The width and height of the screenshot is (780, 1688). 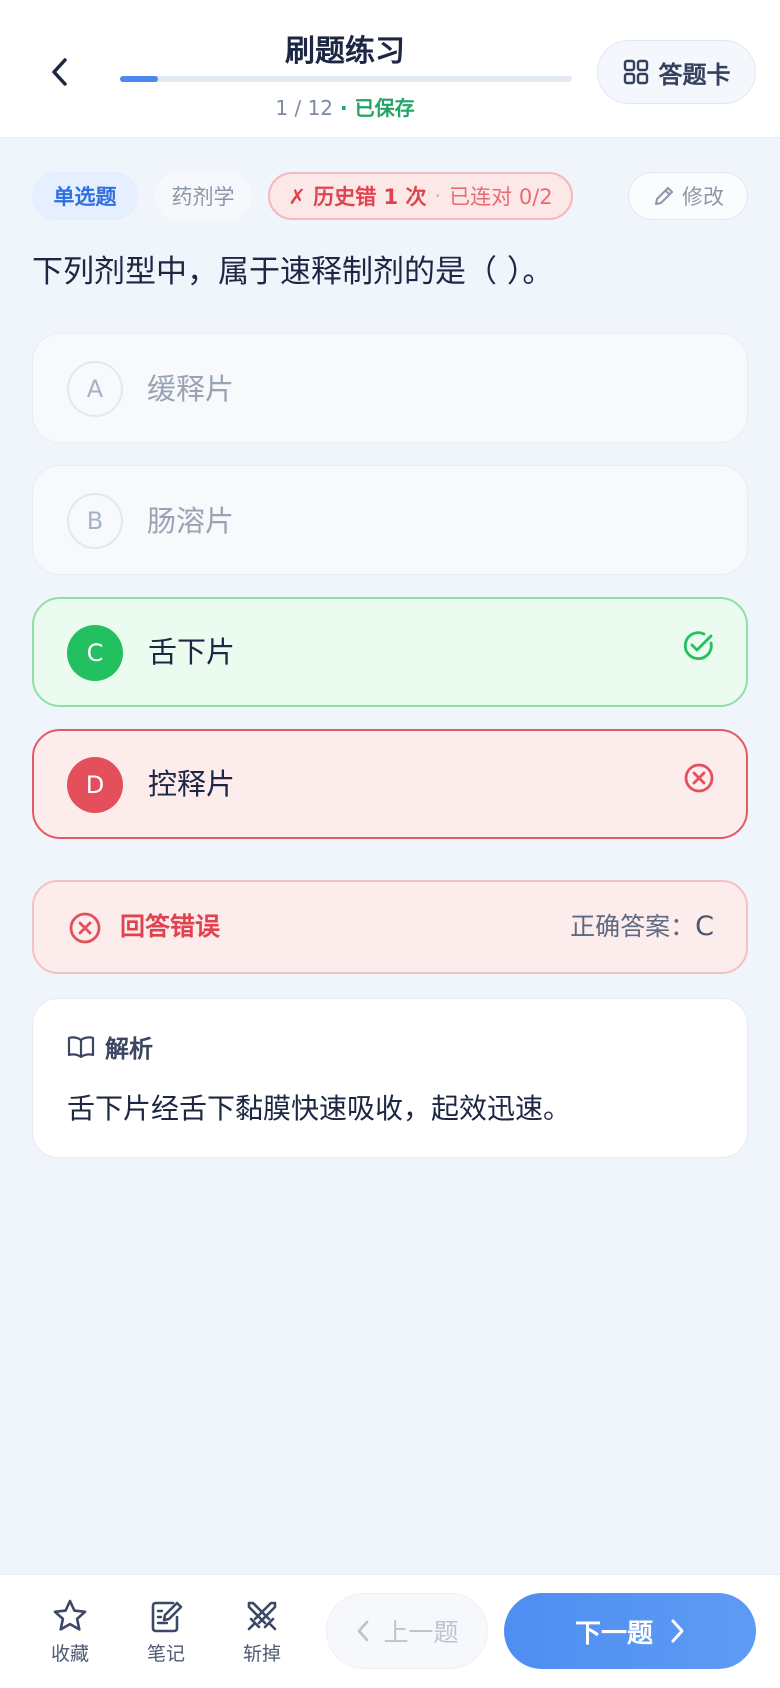 I want to click on open-book-icon, so click(x=81, y=1046).